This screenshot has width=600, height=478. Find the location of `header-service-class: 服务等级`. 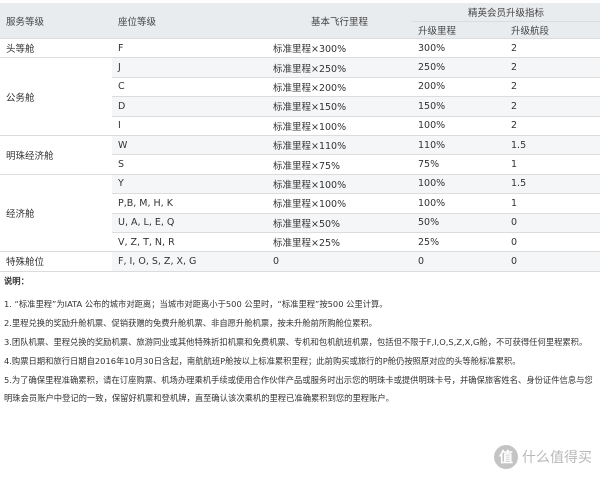

header-service-class: 服务等级 is located at coordinates (56, 21).